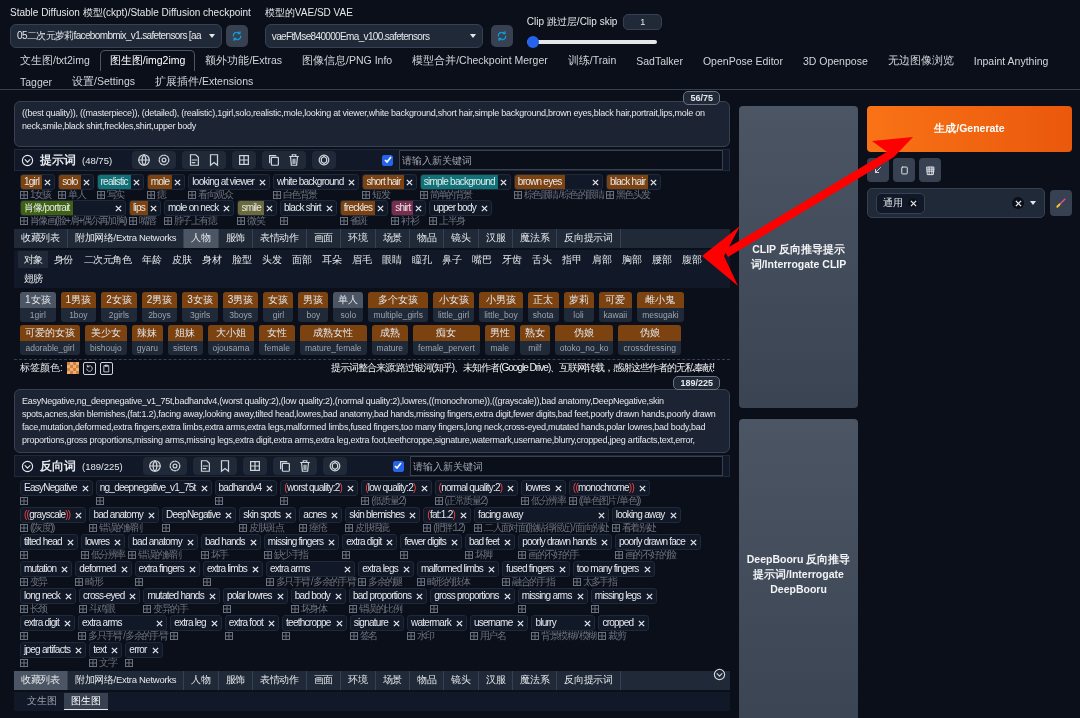 Image resolution: width=1080 pixels, height=718 pixels. What do you see at coordinates (235, 238) in the screenshot?
I see `category-tab: 服饰` at bounding box center [235, 238].